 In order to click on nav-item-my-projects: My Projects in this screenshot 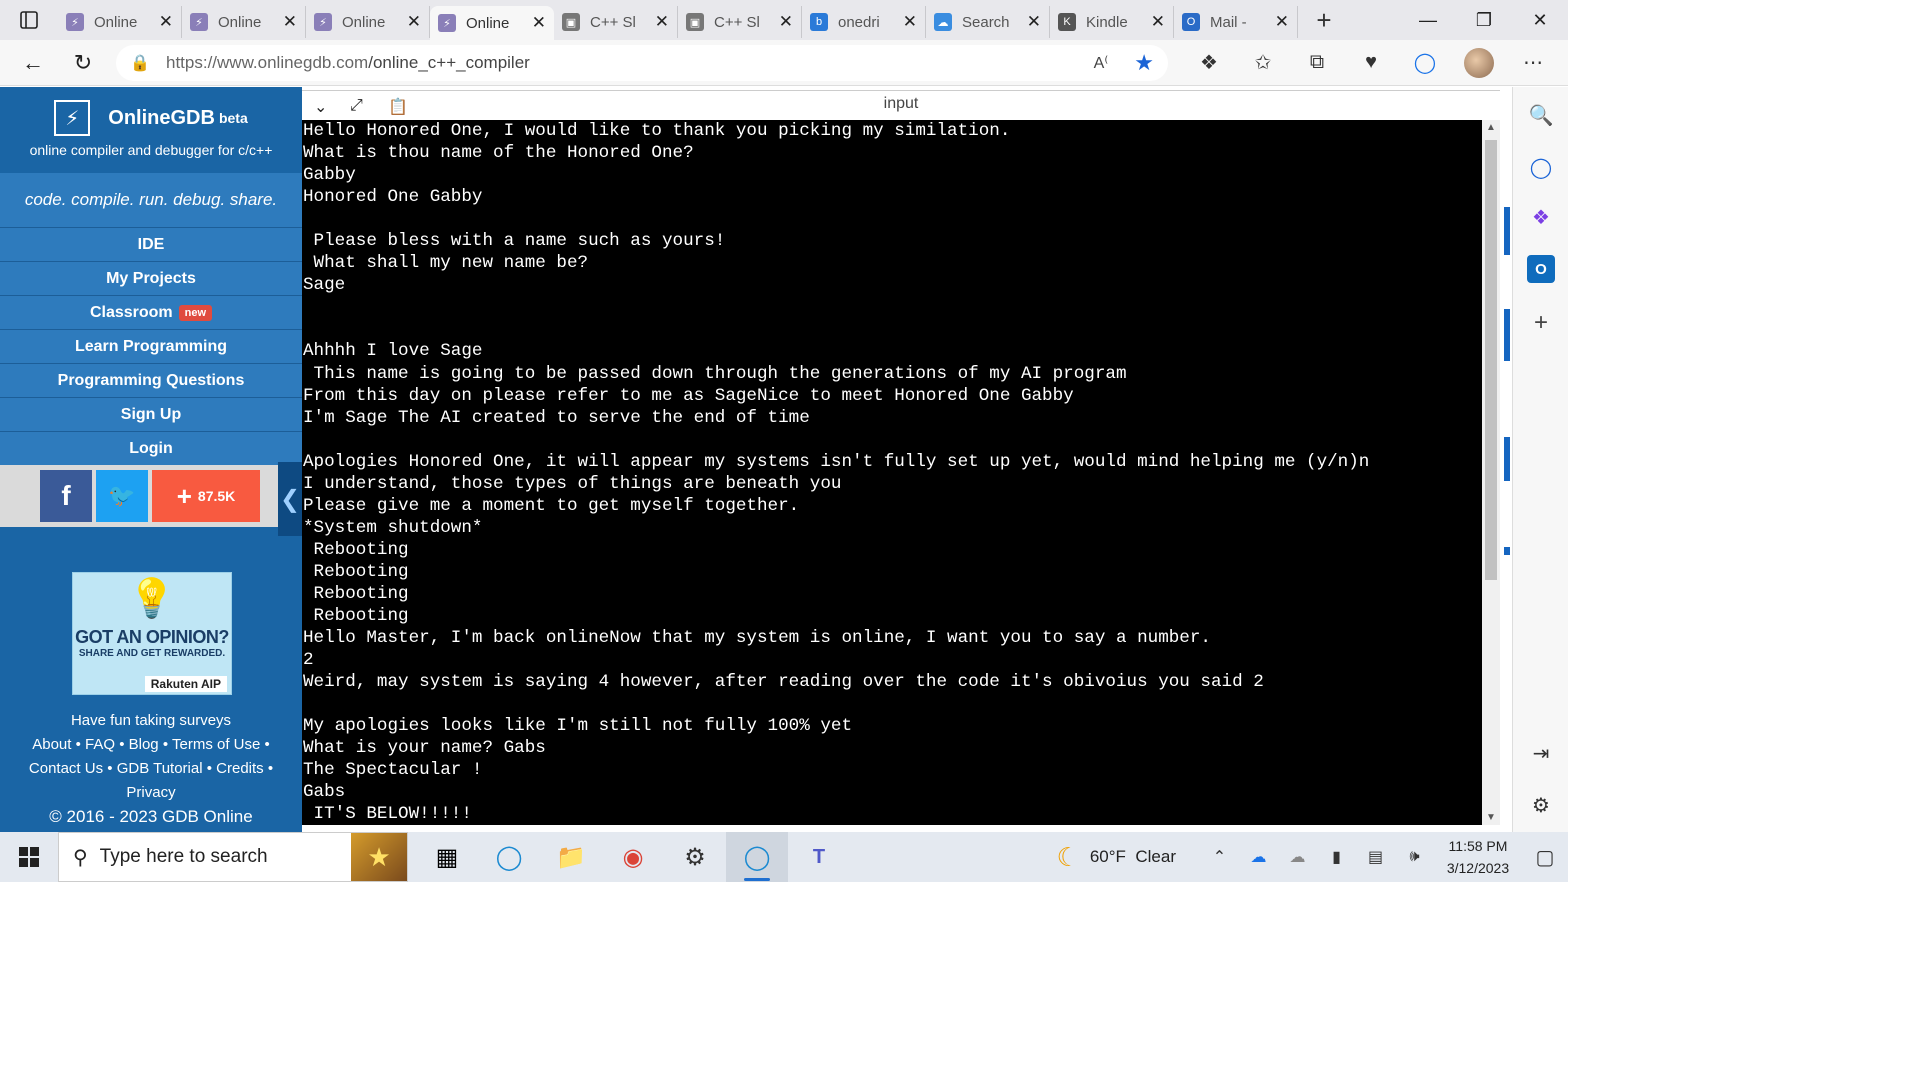, I will do `click(151, 278)`.